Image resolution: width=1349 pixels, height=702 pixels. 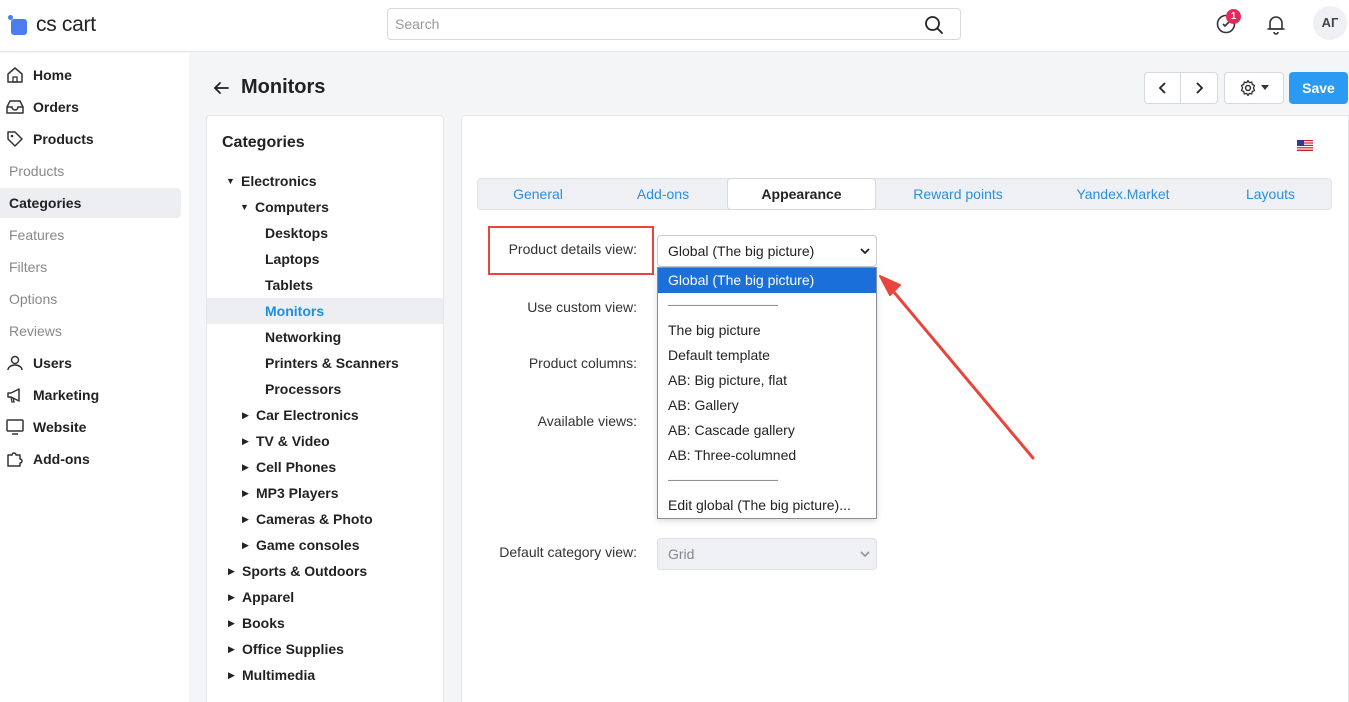 I want to click on tree-item-car-electronics: ▶ Car Electronics, so click(x=325, y=415).